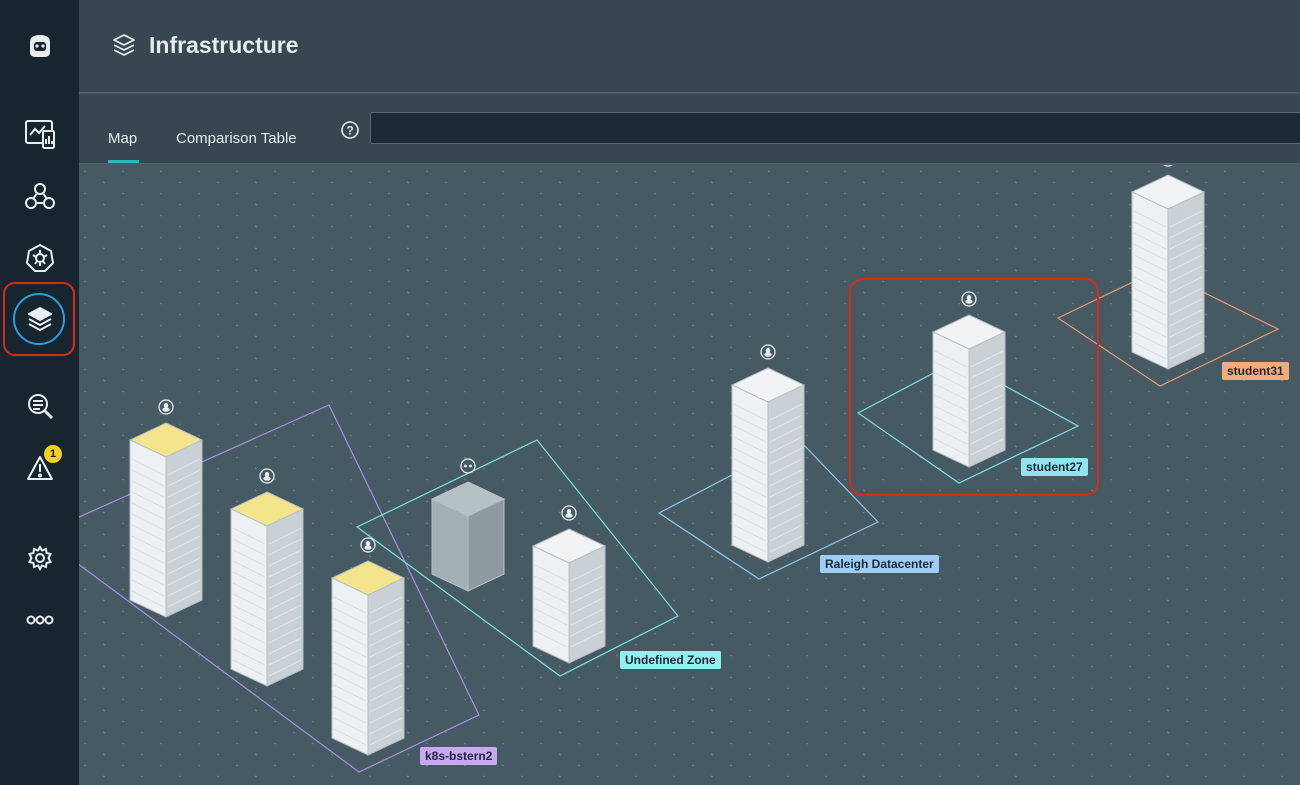 This screenshot has height=785, width=1300. Describe the element at coordinates (459, 756) in the screenshot. I see `zone-label-k8s-bstern2: k8s-bstern2` at that location.